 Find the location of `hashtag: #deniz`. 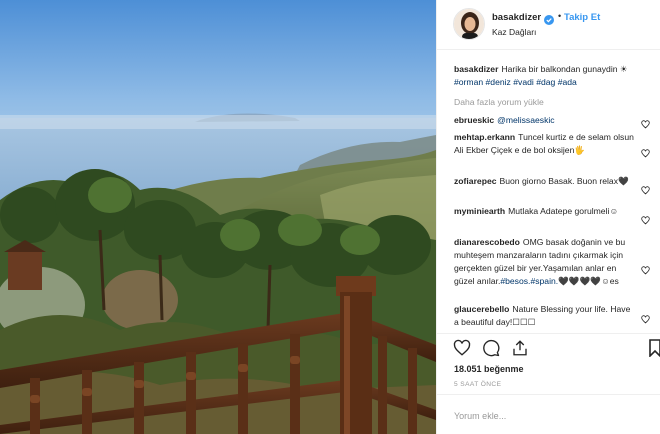

hashtag: #deniz is located at coordinates (498, 82).